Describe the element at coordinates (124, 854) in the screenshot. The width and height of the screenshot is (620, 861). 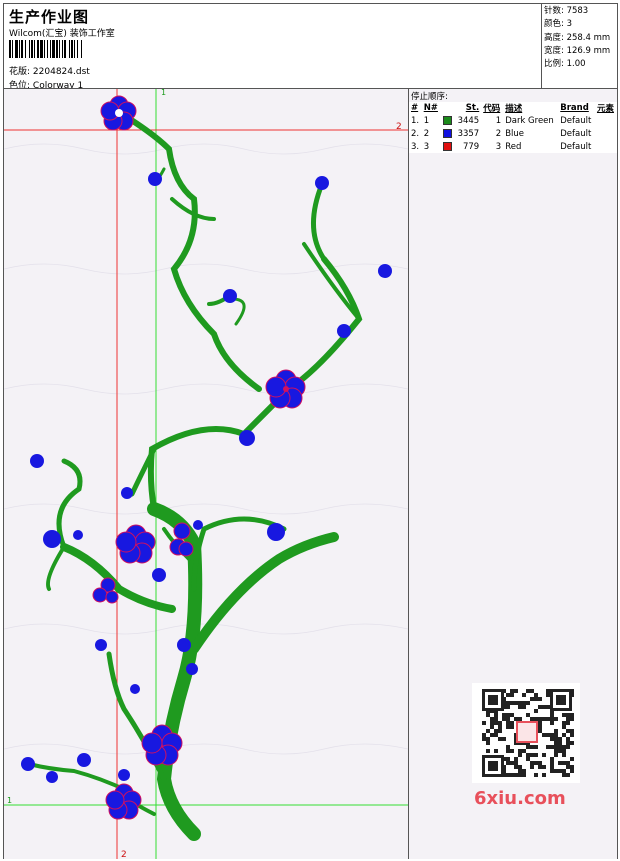
I see `red-guide-label-bottom: 2` at that location.